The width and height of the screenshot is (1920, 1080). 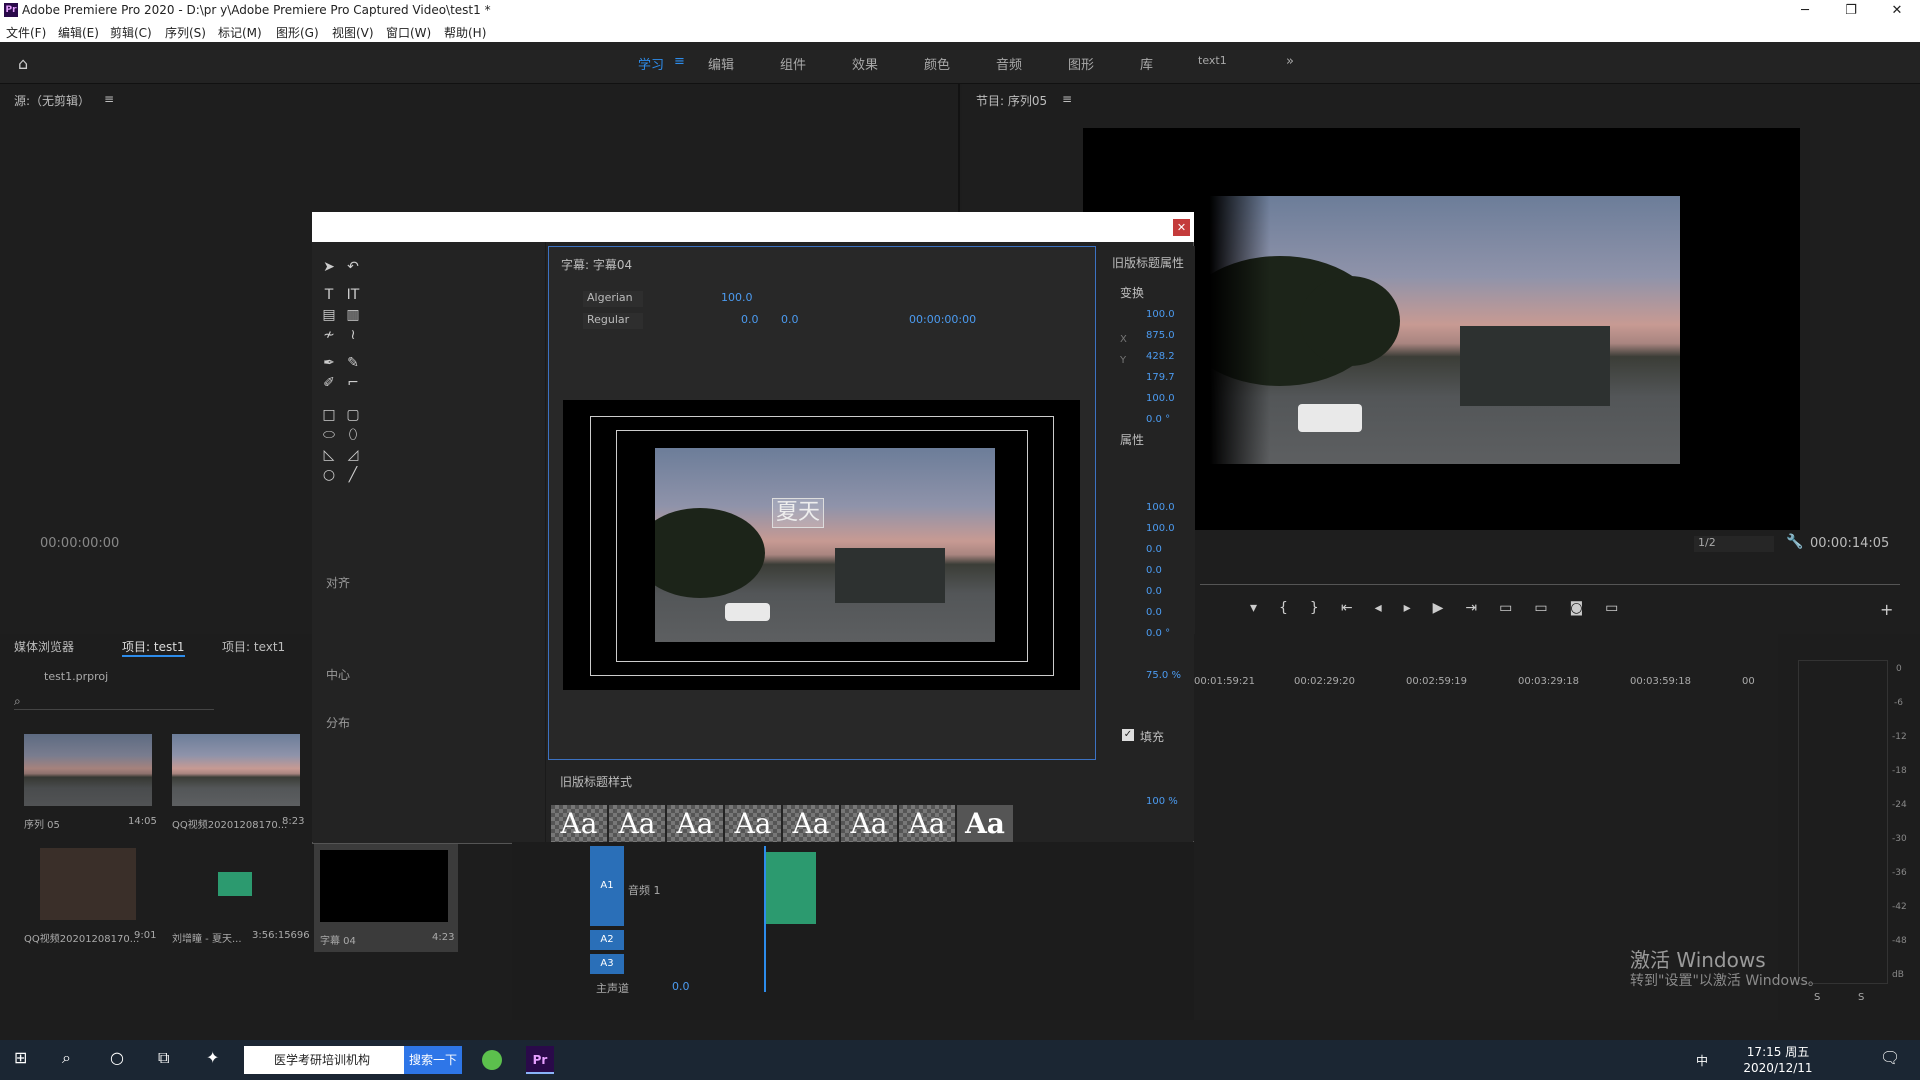 What do you see at coordinates (1132, 292) in the screenshot?
I see `transform-section: 变换` at bounding box center [1132, 292].